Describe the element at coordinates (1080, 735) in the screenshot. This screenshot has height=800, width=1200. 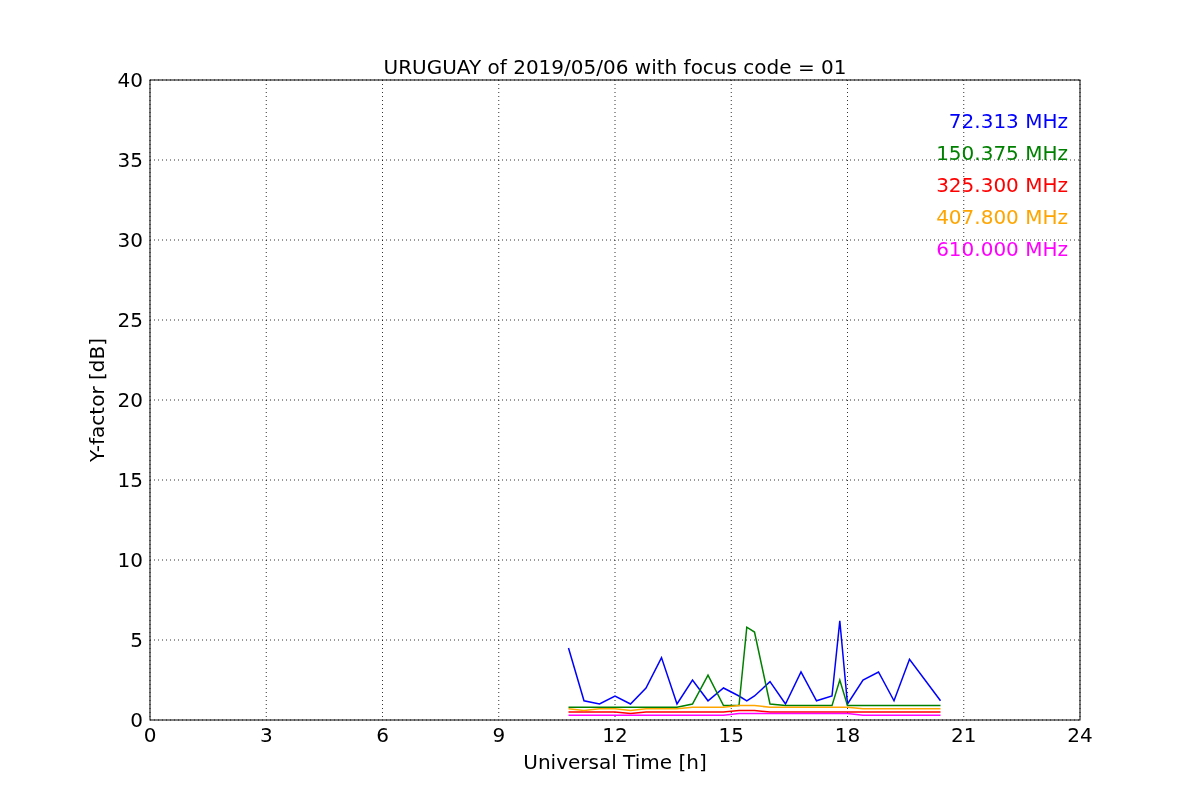
I see `x-tick-label: 24` at that location.